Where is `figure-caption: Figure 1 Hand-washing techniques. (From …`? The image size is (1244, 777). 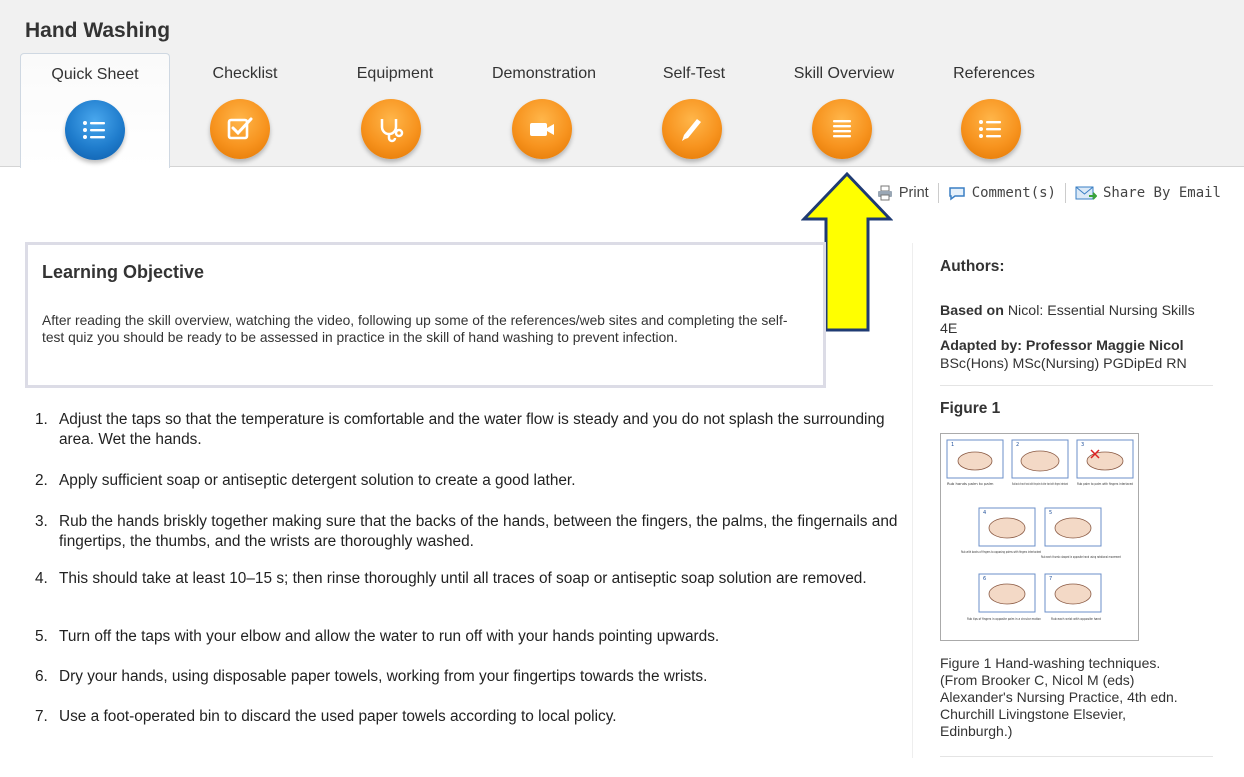
figure-caption: Figure 1 Hand-washing techniques. (From … is located at coordinates (1059, 697).